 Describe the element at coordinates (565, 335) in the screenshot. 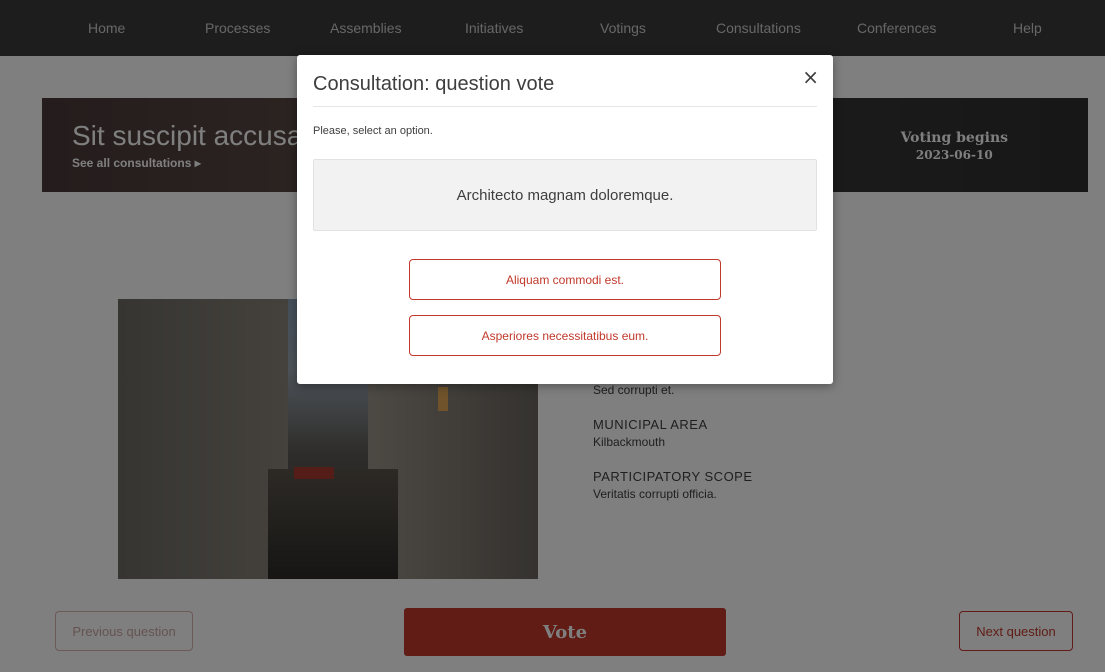

I see `vote-option-button: Asperiores necessitatibus eum.` at that location.